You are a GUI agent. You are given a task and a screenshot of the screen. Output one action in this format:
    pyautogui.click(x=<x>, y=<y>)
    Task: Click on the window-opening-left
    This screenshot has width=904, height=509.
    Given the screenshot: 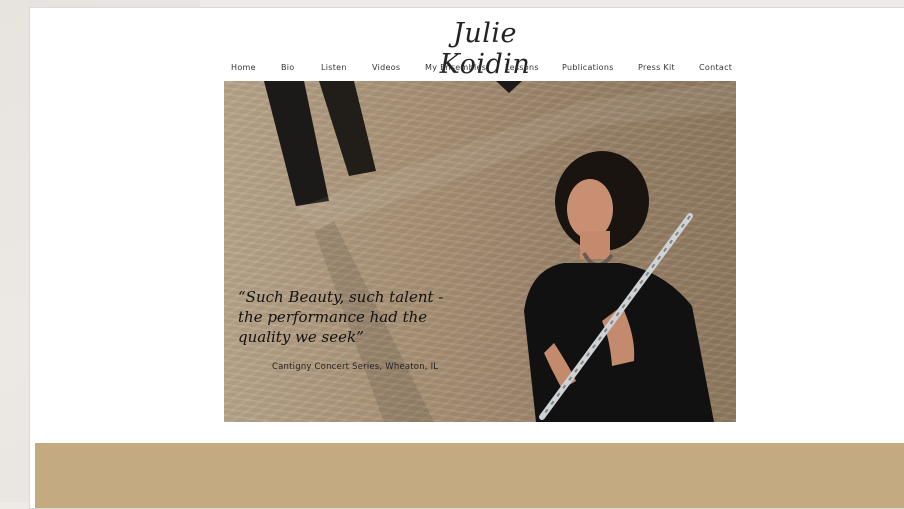 What is the action you would take?
    pyautogui.click(x=296, y=143)
    